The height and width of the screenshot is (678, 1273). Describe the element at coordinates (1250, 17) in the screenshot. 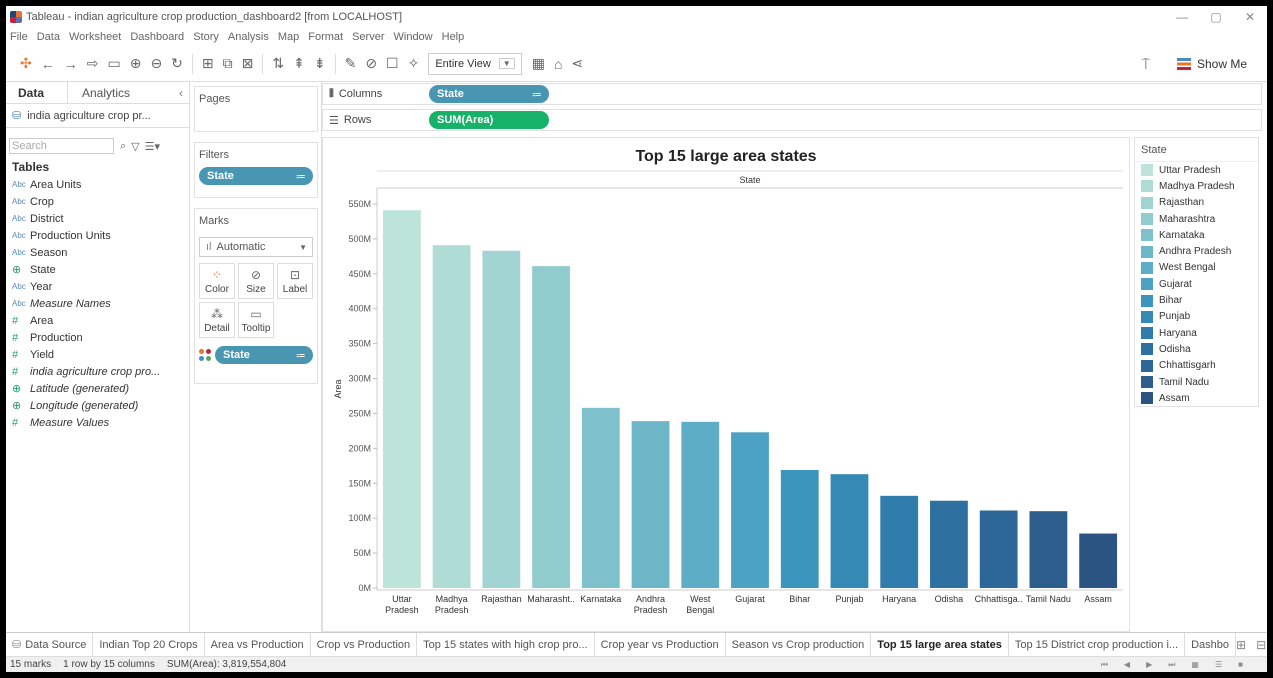

I see `close-button: ✕` at that location.